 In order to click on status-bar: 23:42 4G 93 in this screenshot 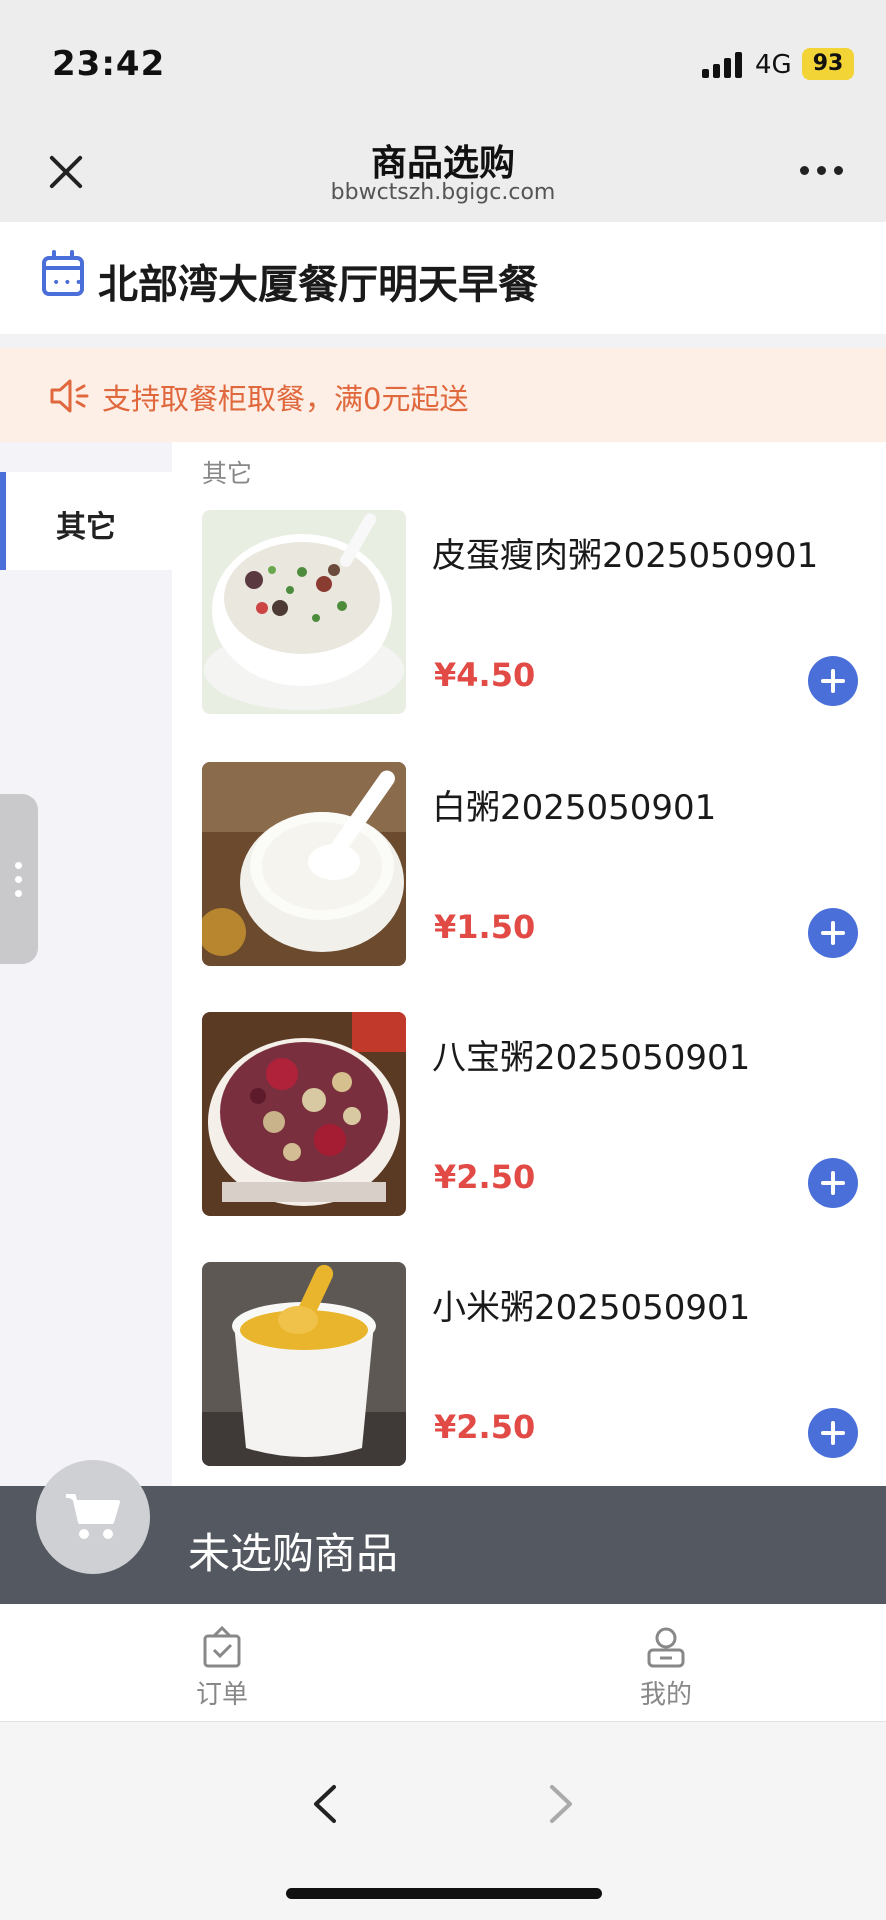, I will do `click(443, 60)`.